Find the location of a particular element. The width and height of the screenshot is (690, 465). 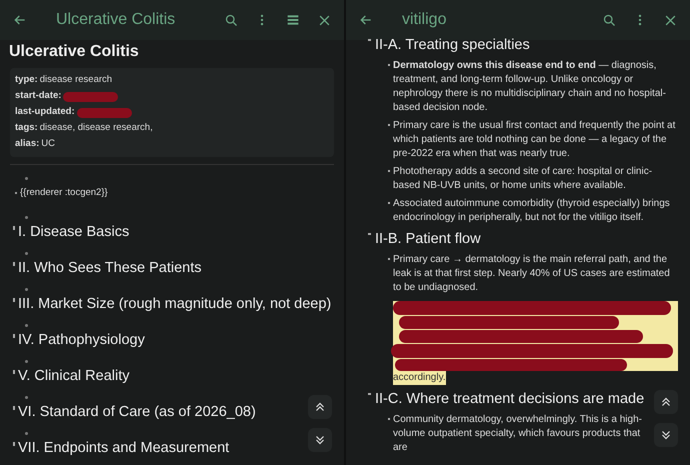

outline-heading: V. Clinical Reality is located at coordinates (74, 375).